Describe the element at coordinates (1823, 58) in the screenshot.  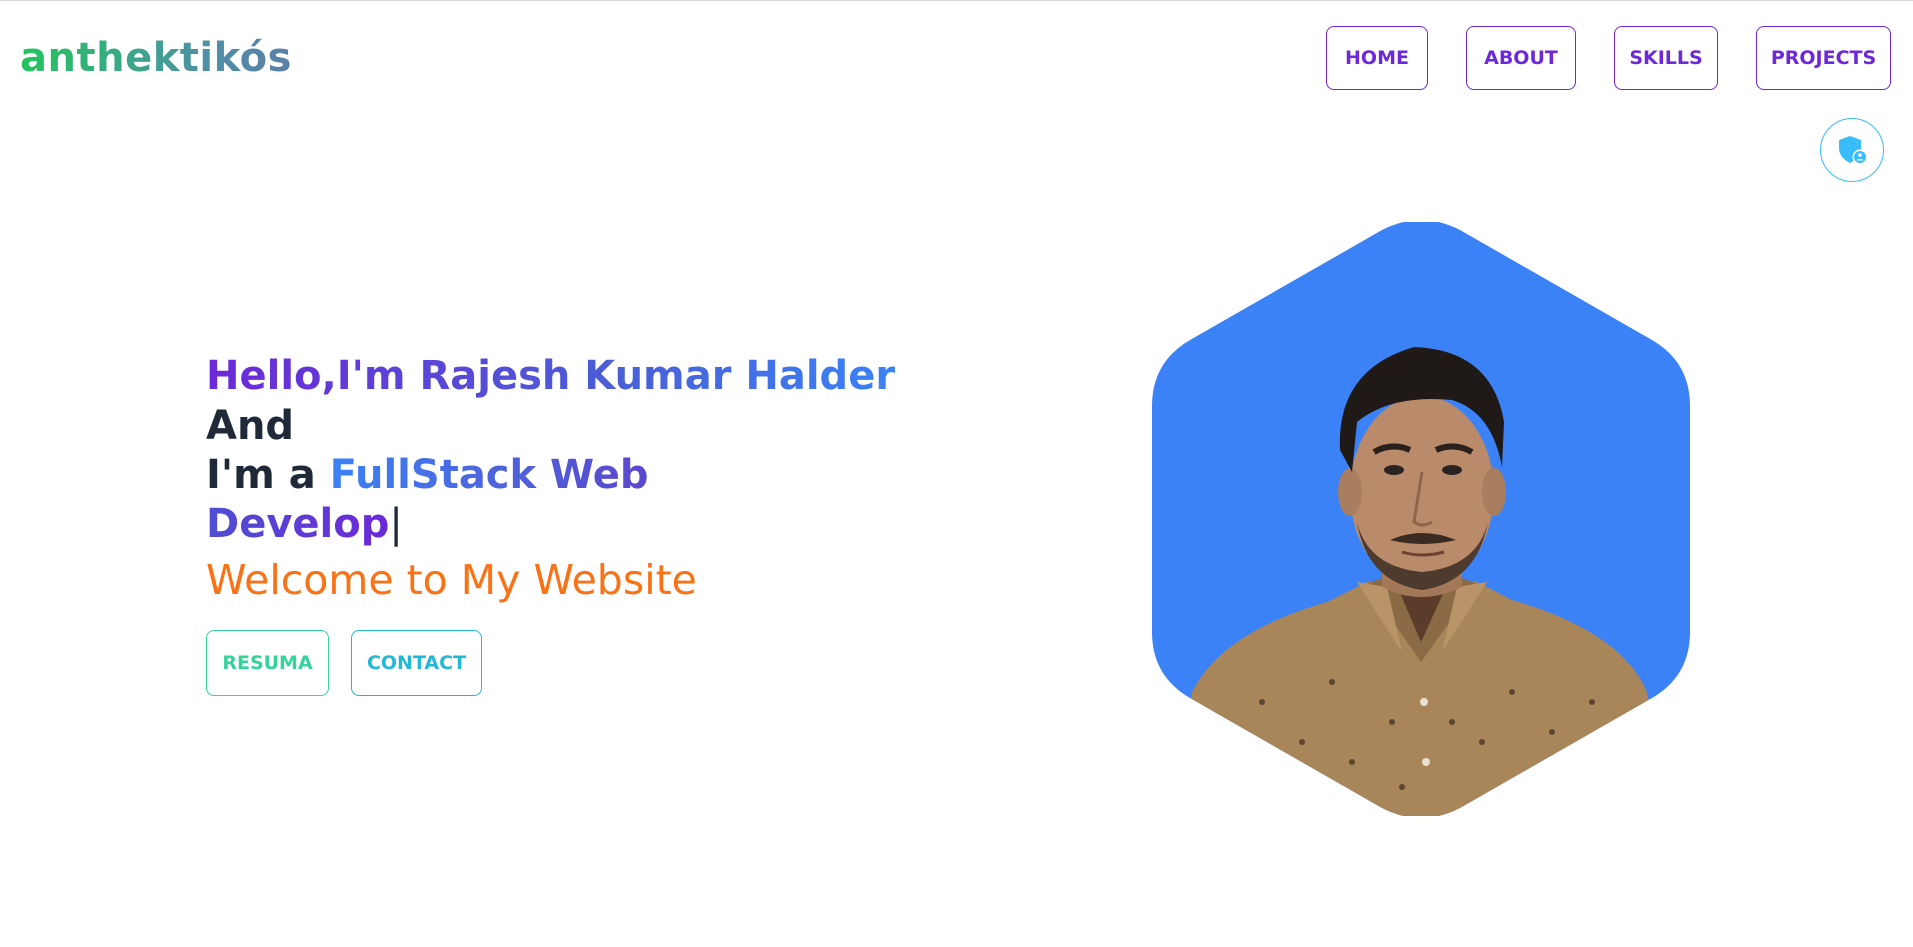
I see `nav-projects: PROJECTS` at that location.